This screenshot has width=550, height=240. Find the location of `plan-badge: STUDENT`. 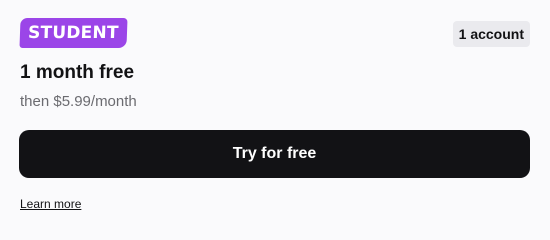

plan-badge: STUDENT is located at coordinates (73, 33).